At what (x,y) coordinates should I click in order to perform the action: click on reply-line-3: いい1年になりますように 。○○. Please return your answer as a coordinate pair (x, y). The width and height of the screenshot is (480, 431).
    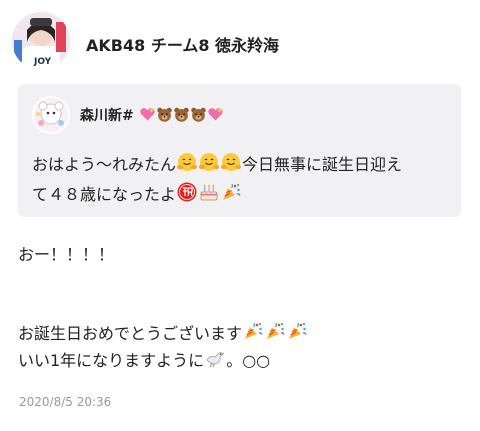
    Looking at the image, I should click on (243, 360).